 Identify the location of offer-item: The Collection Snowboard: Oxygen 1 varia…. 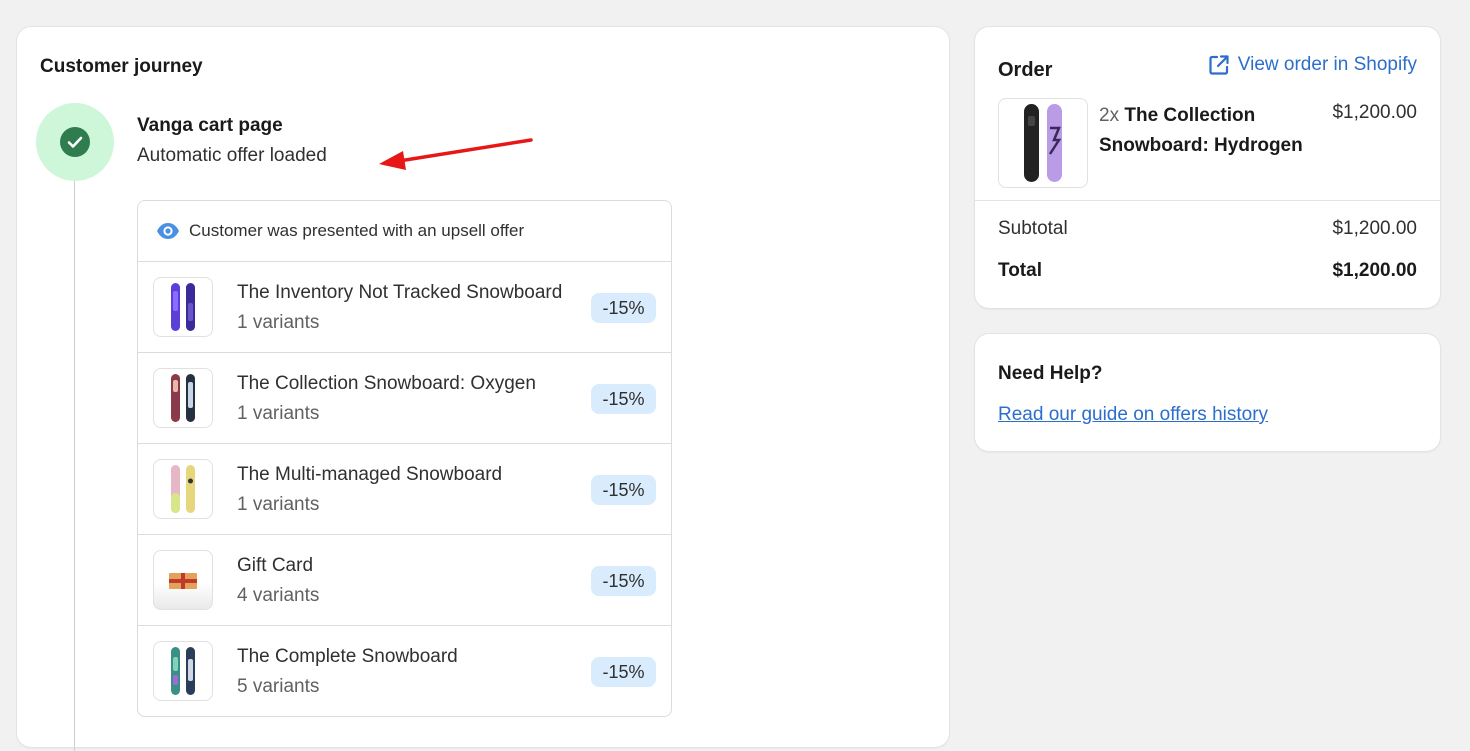
(404, 398).